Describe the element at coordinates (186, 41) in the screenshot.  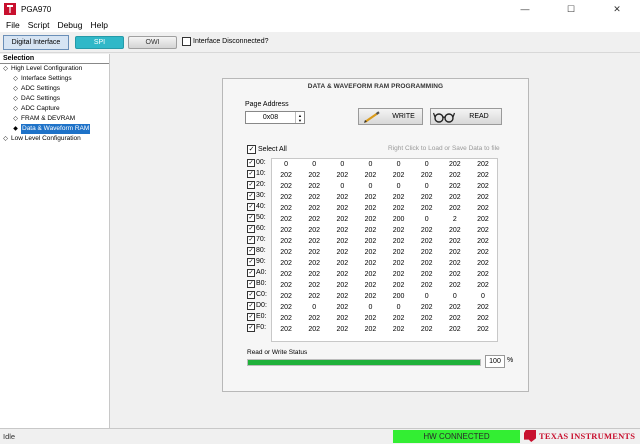
I see `checkbox-icon` at that location.